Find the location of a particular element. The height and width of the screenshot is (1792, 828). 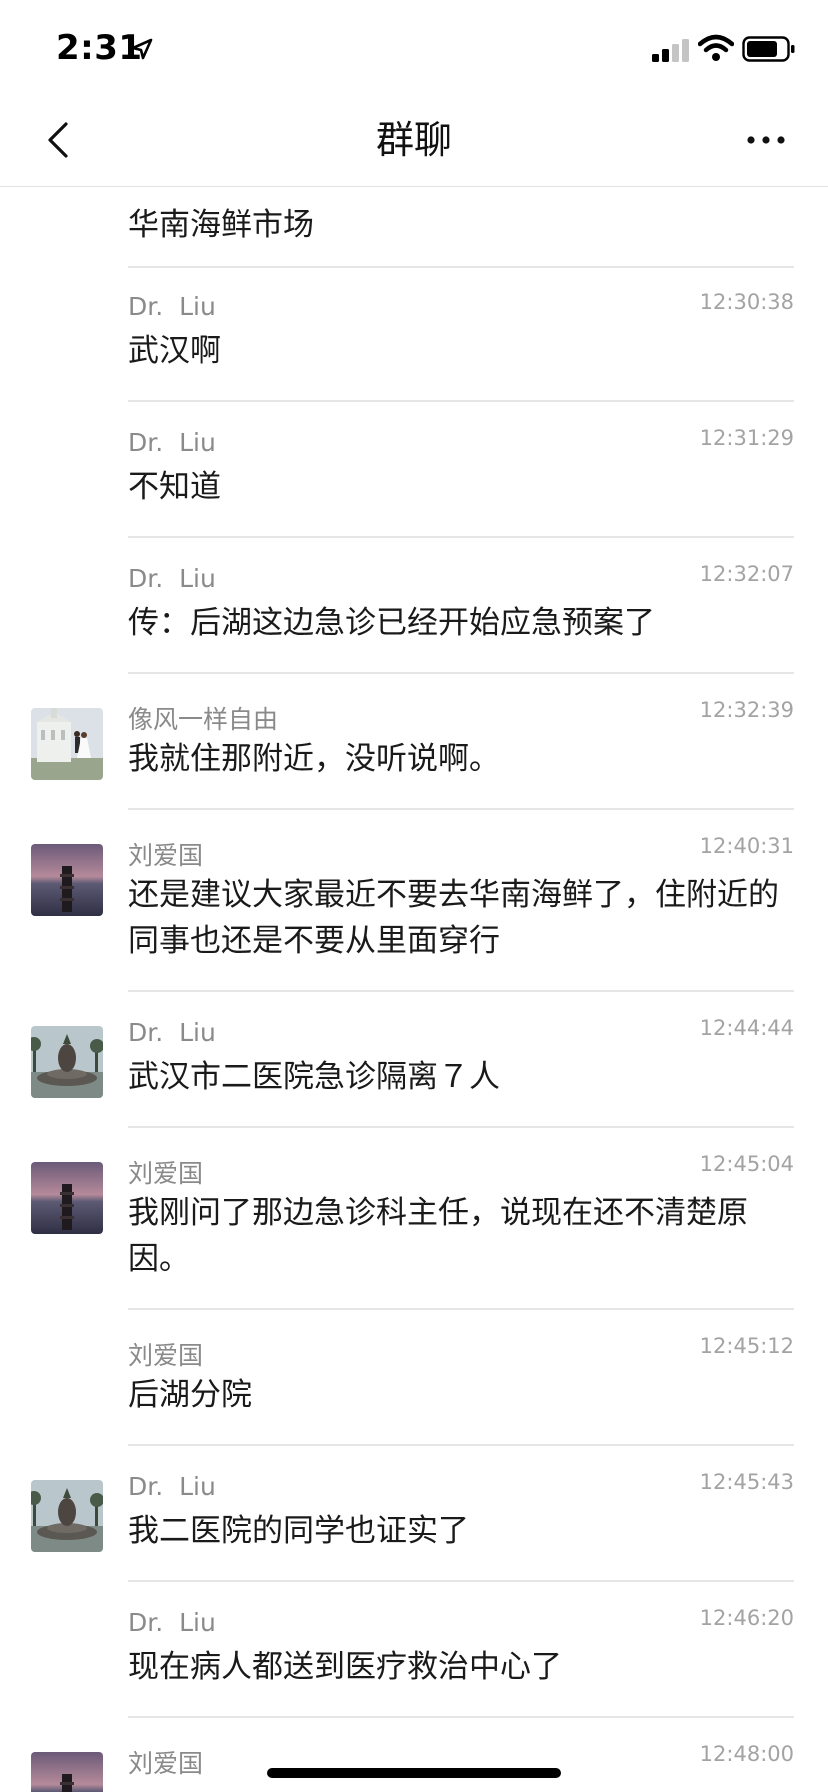

message-text: 武汉市二医院急诊隔离７人 is located at coordinates (314, 1077).